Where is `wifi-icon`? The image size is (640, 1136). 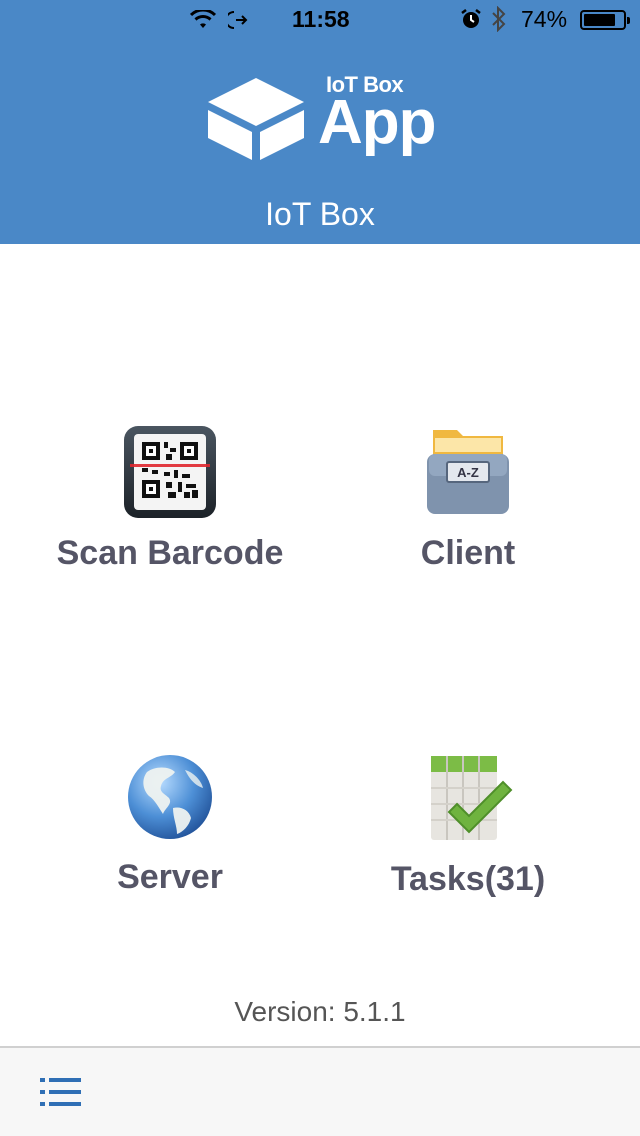
wifi-icon is located at coordinates (203, 19).